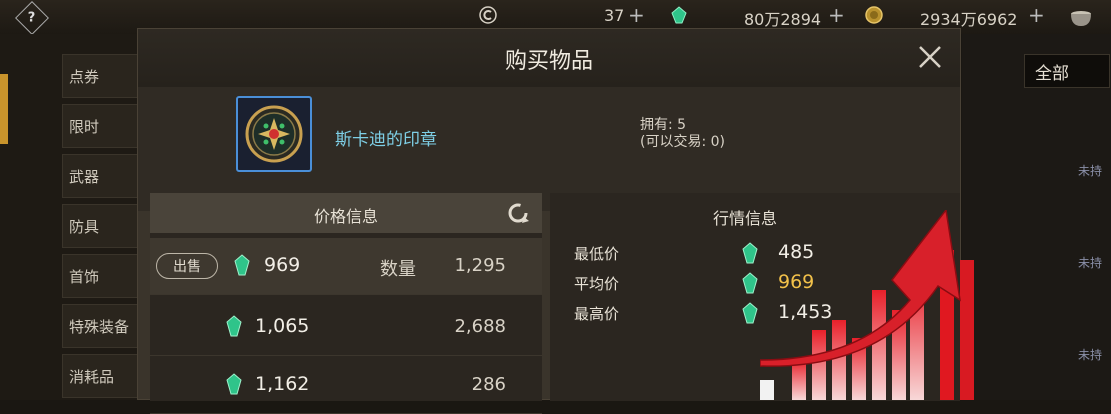 The width and height of the screenshot is (1111, 414). I want to click on tradable-line: (可以交易: 0), so click(682, 142).